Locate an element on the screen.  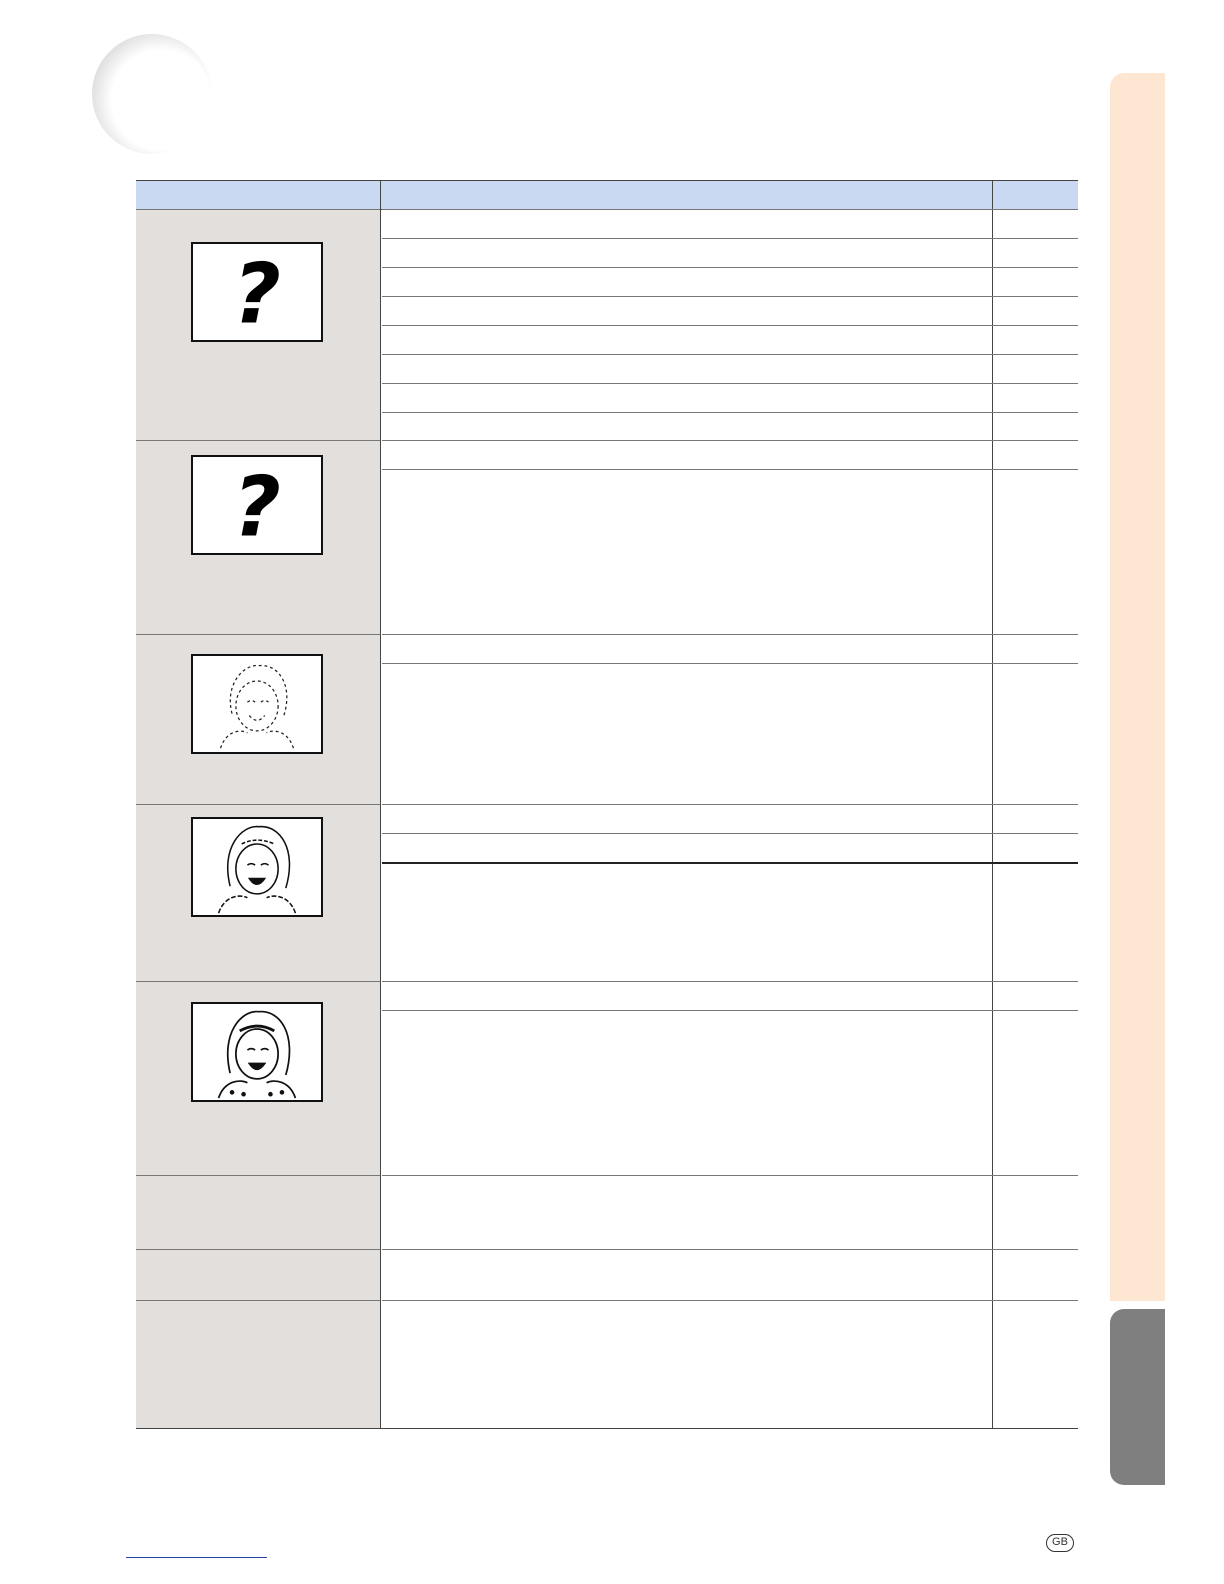
problem-cell-2: ? is located at coordinates (258, 537).